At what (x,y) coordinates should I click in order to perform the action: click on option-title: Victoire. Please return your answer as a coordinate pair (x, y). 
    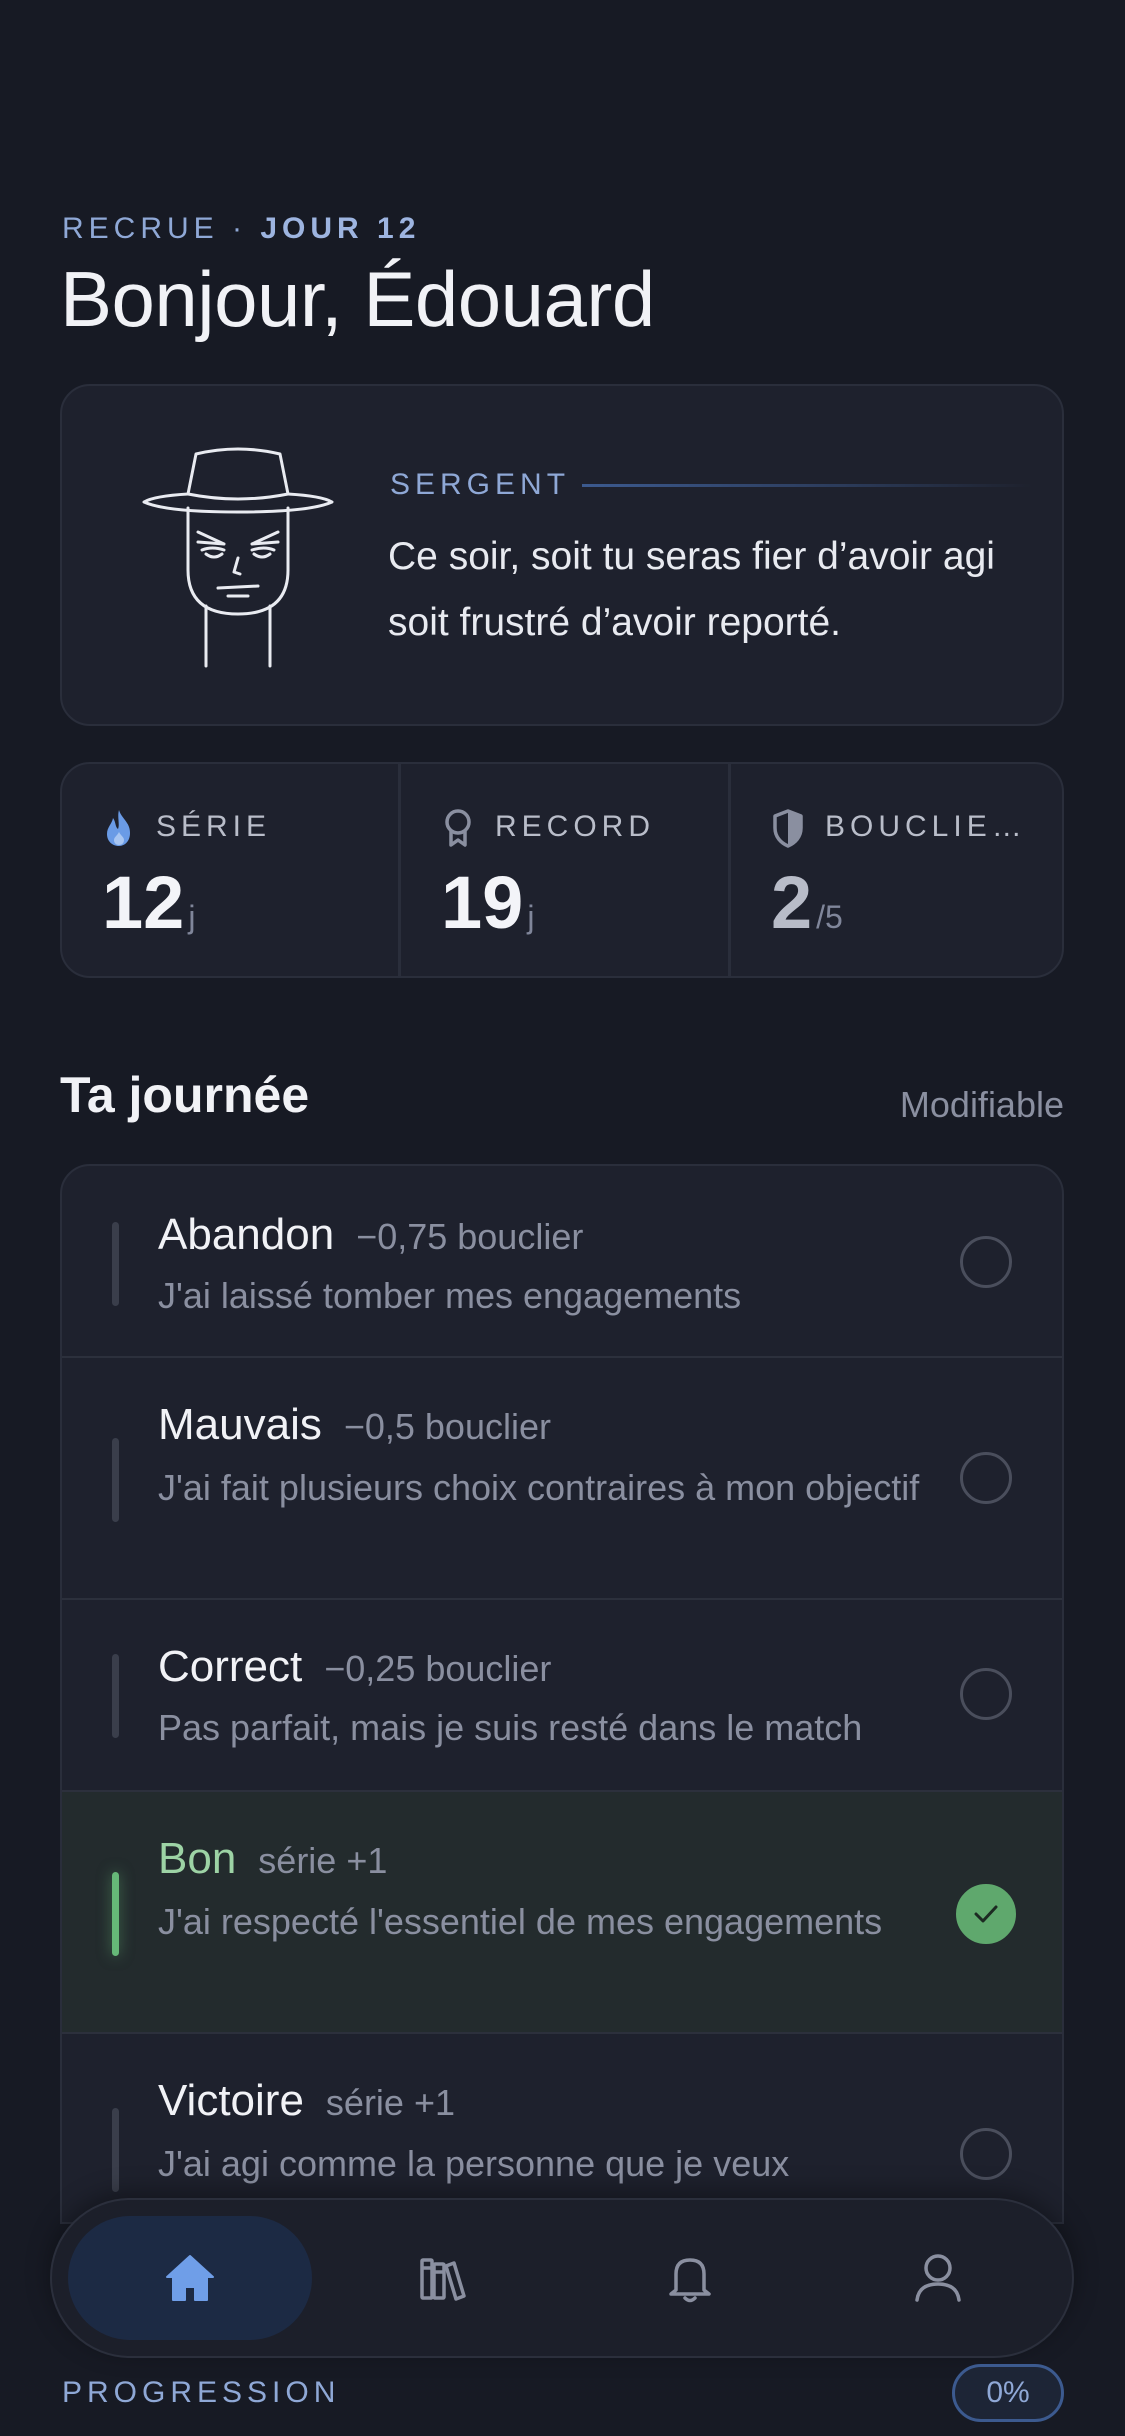
    Looking at the image, I should click on (231, 2100).